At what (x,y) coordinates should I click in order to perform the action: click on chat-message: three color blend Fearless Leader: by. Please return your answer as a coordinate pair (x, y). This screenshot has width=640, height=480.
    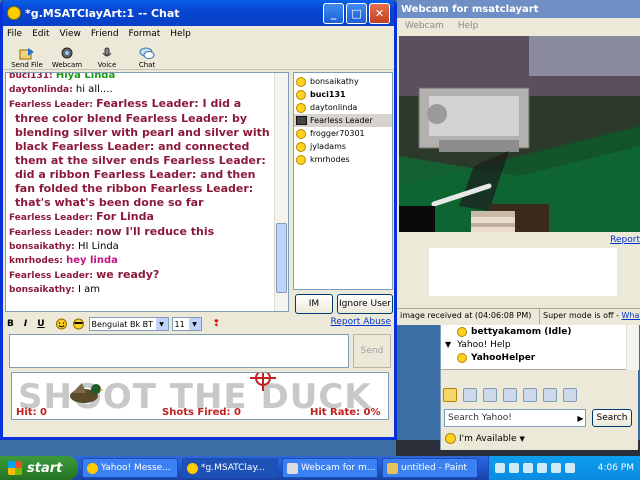
    Looking at the image, I should click on (147, 119).